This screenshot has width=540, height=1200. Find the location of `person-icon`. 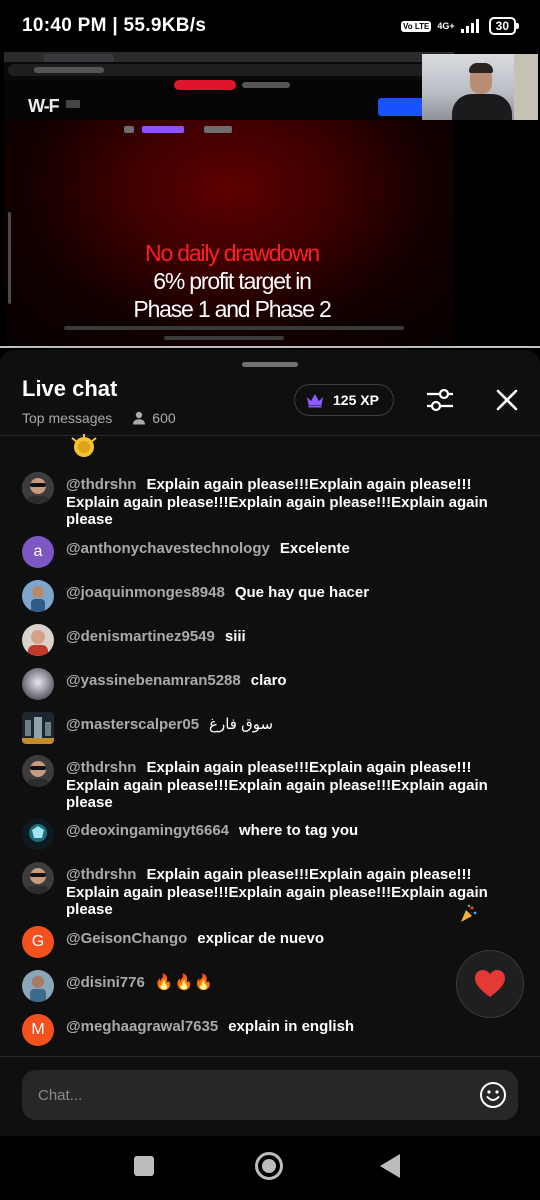

person-icon is located at coordinates (139, 418).